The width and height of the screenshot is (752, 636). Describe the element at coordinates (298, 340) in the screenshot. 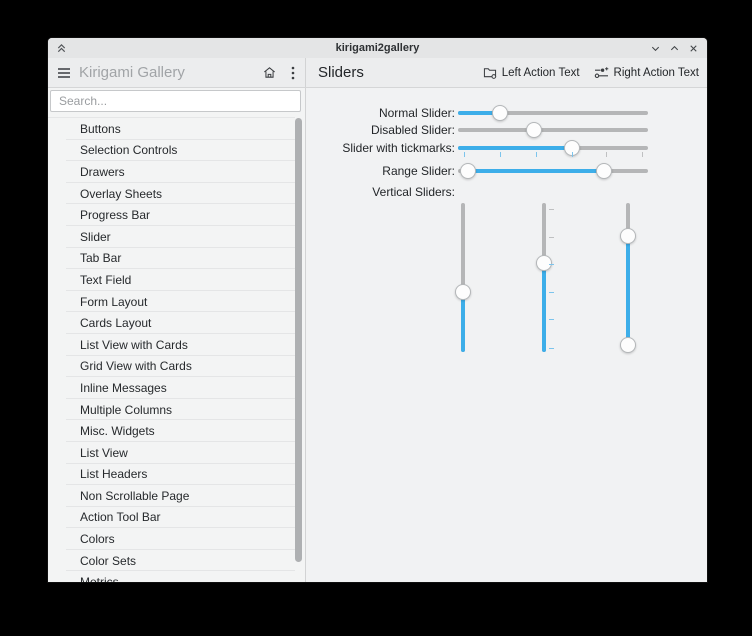

I see `scrollbar-thumb` at that location.